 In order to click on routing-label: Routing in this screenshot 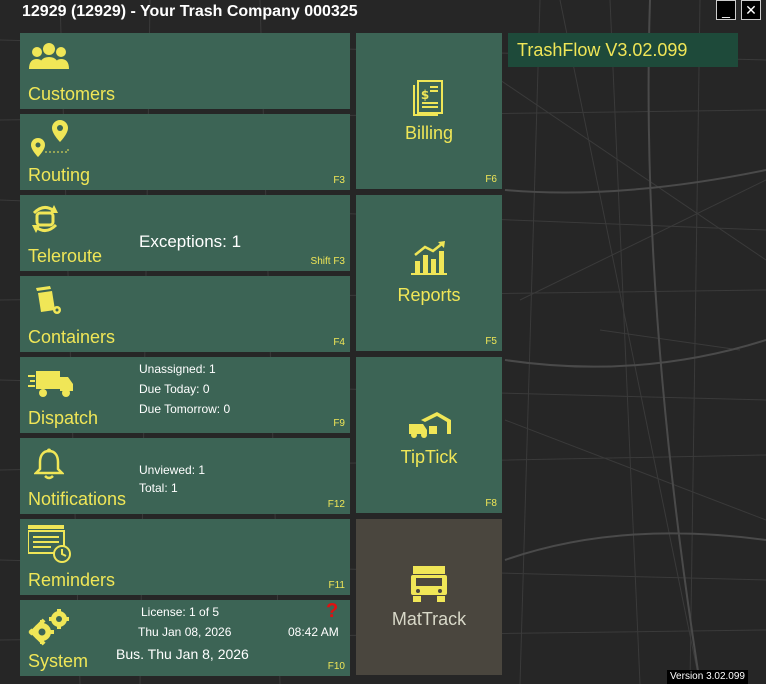, I will do `click(59, 175)`.